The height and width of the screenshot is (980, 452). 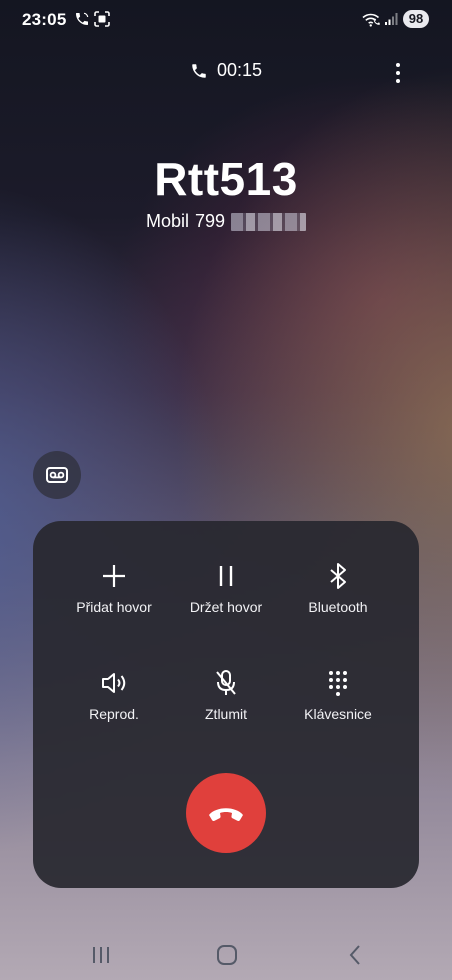 I want to click on call-timer: 00:15, so click(x=226, y=72).